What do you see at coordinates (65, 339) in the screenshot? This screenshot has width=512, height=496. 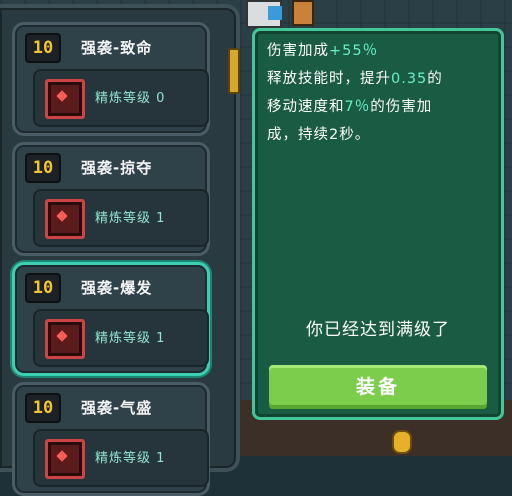 I see `burst-talent-icon` at bounding box center [65, 339].